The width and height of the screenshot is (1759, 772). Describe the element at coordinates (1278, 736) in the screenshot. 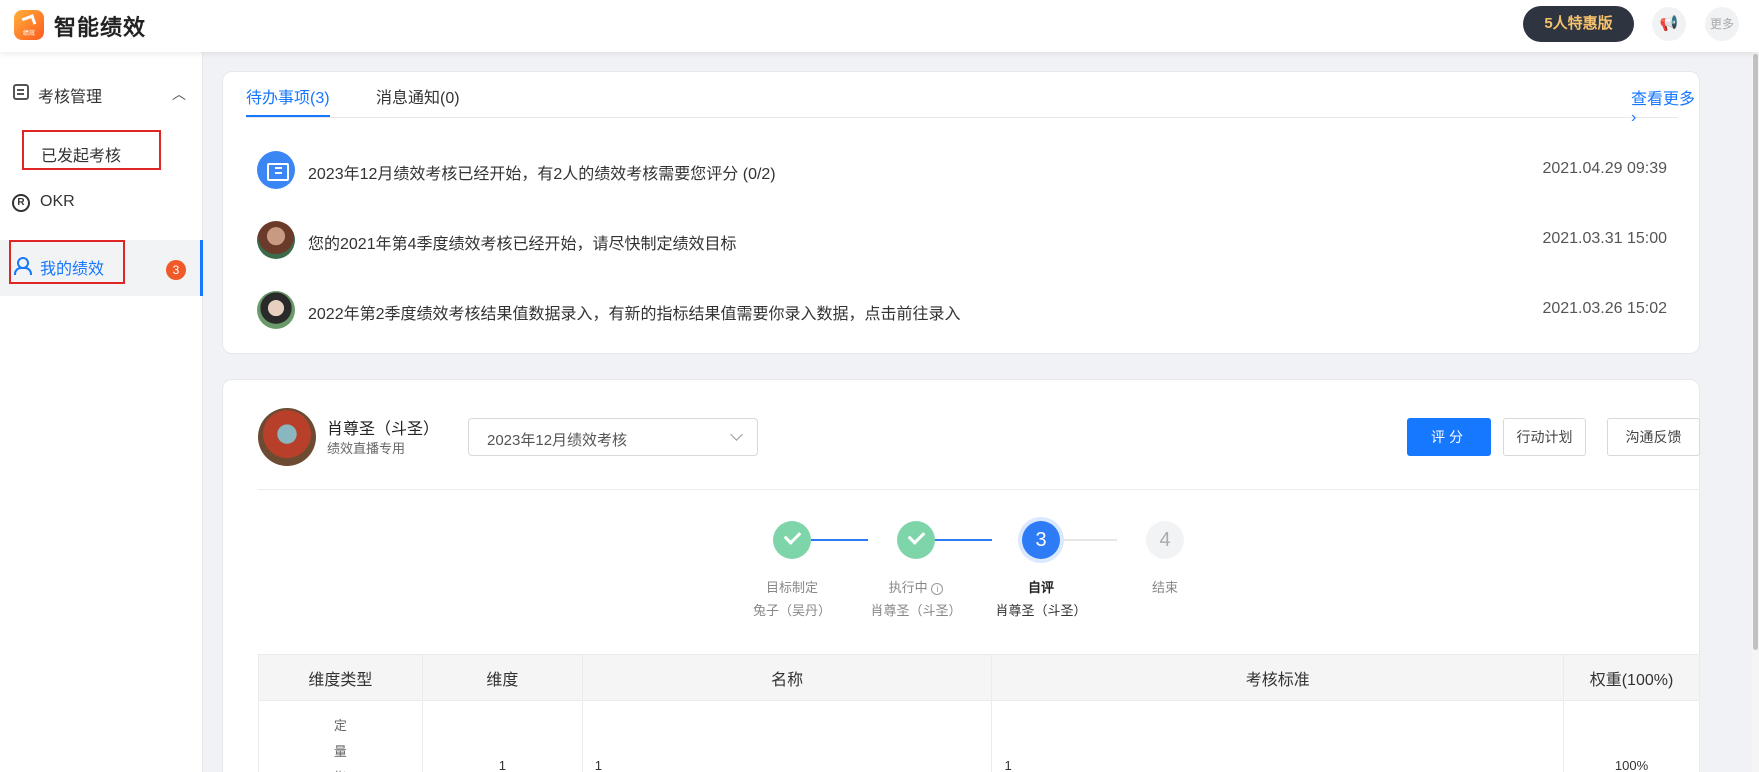

I see `cell-standard: 1` at that location.